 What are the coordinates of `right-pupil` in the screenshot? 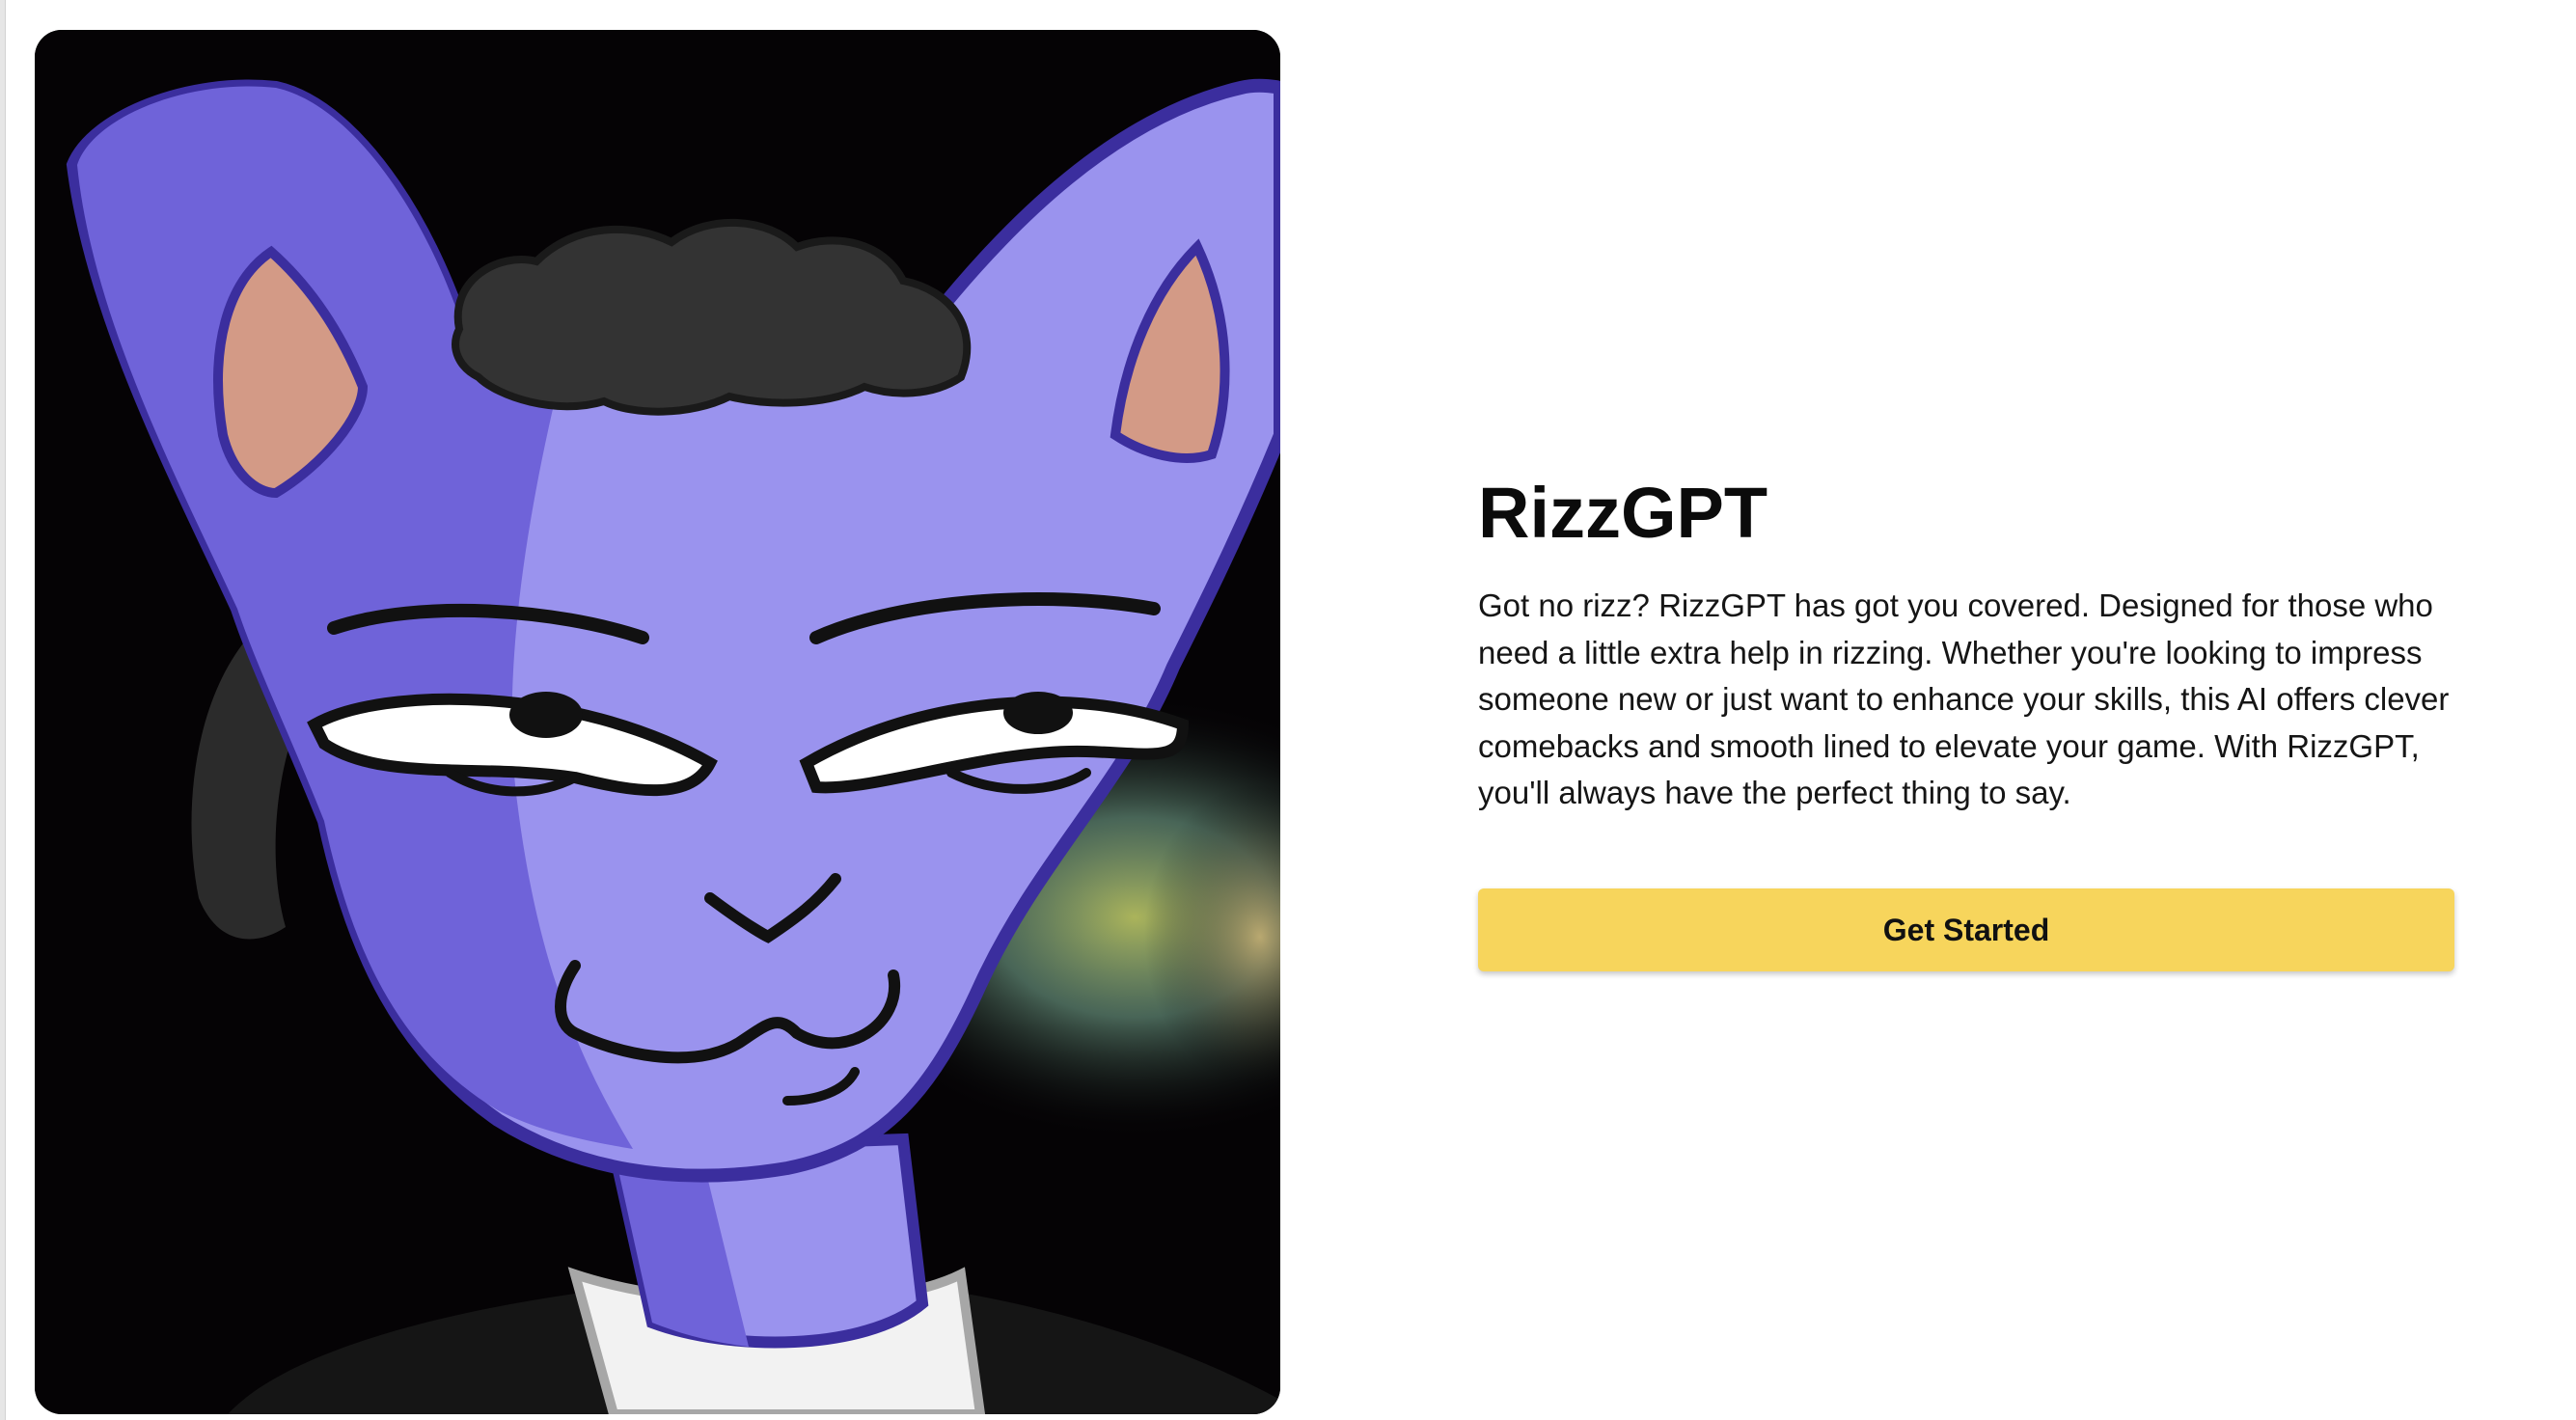 It's located at (1038, 713).